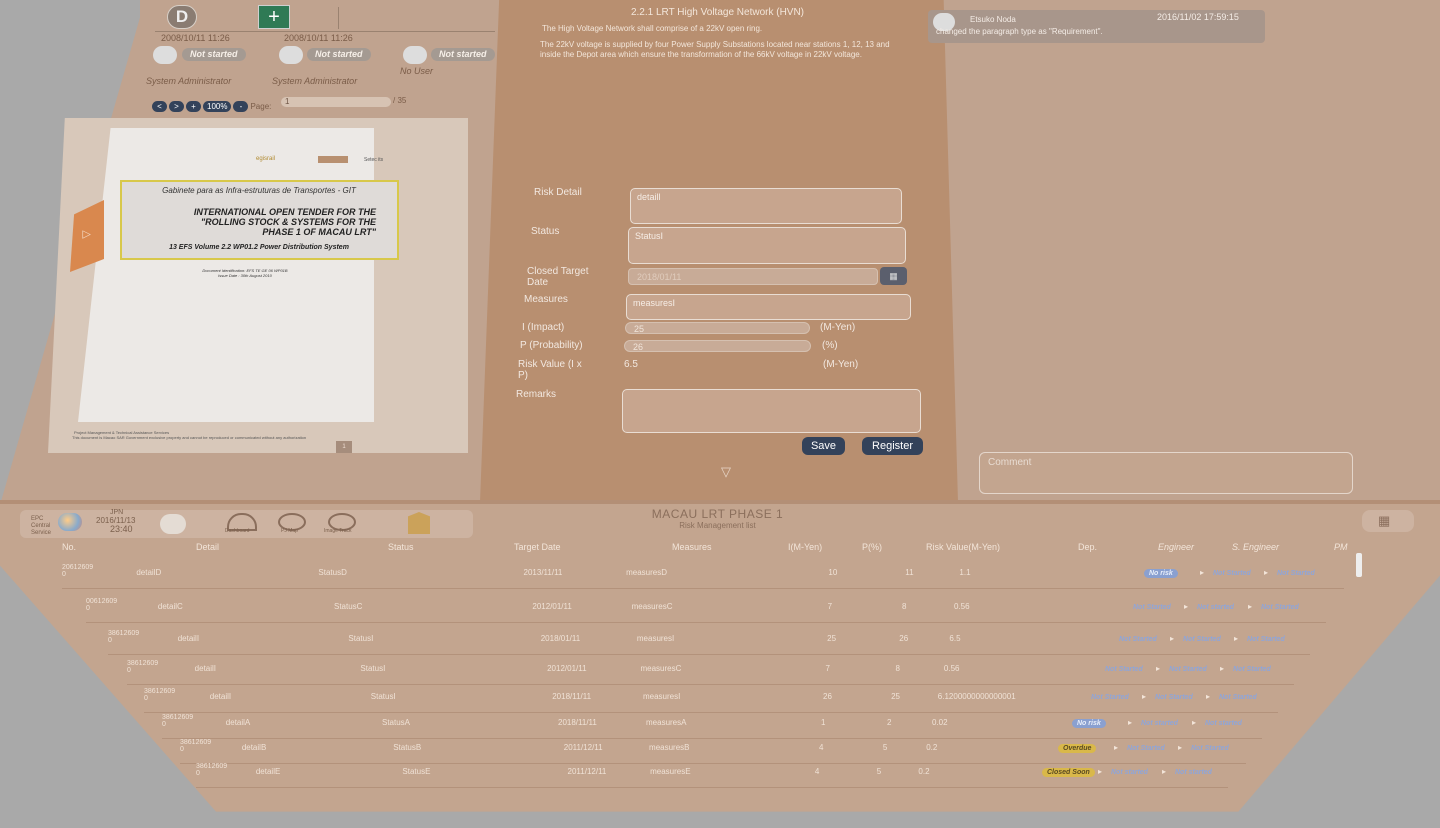  I want to click on zoom-in-button: +, so click(193, 106).